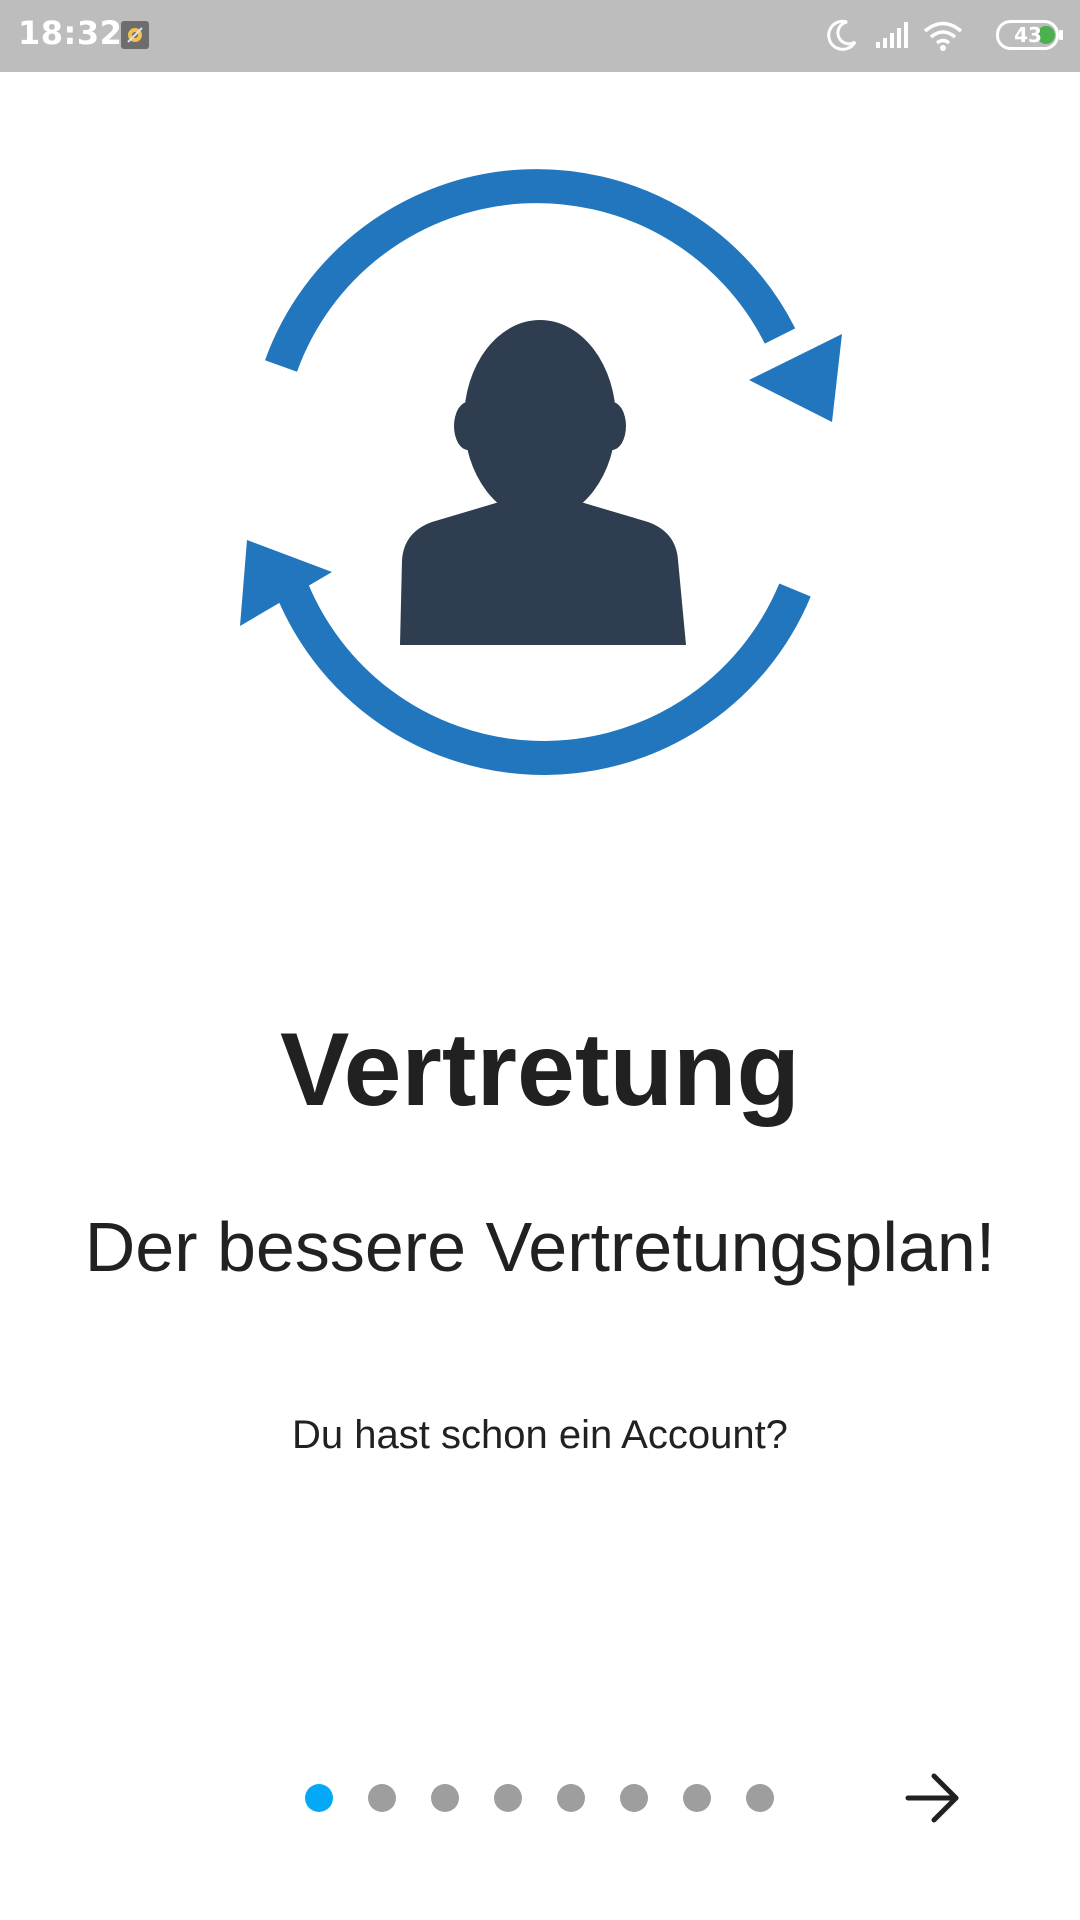 This screenshot has width=1080, height=1920. Describe the element at coordinates (70, 33) in the screenshot. I see `status-time: 18:32` at that location.